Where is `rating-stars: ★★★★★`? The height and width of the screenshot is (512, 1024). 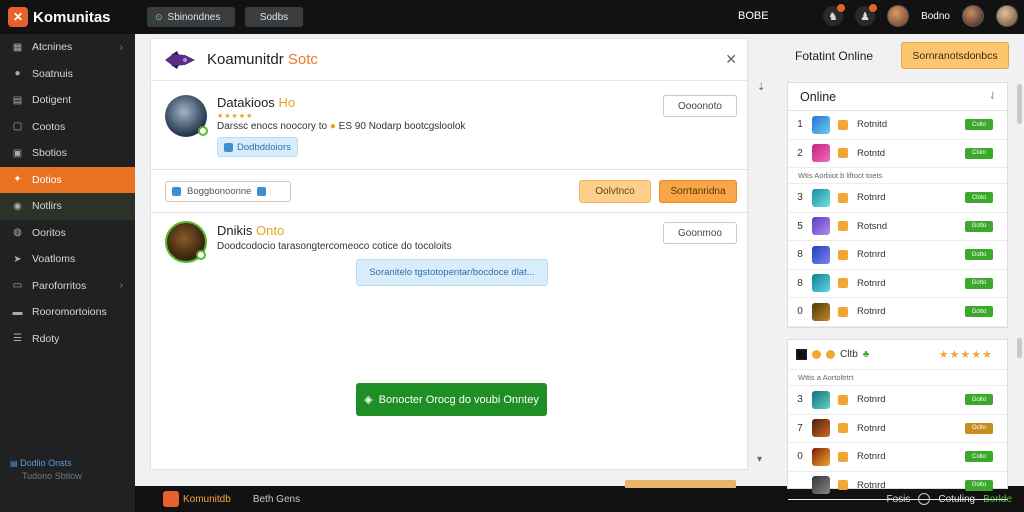
rating-stars: ★★★★★ is located at coordinates (235, 116).